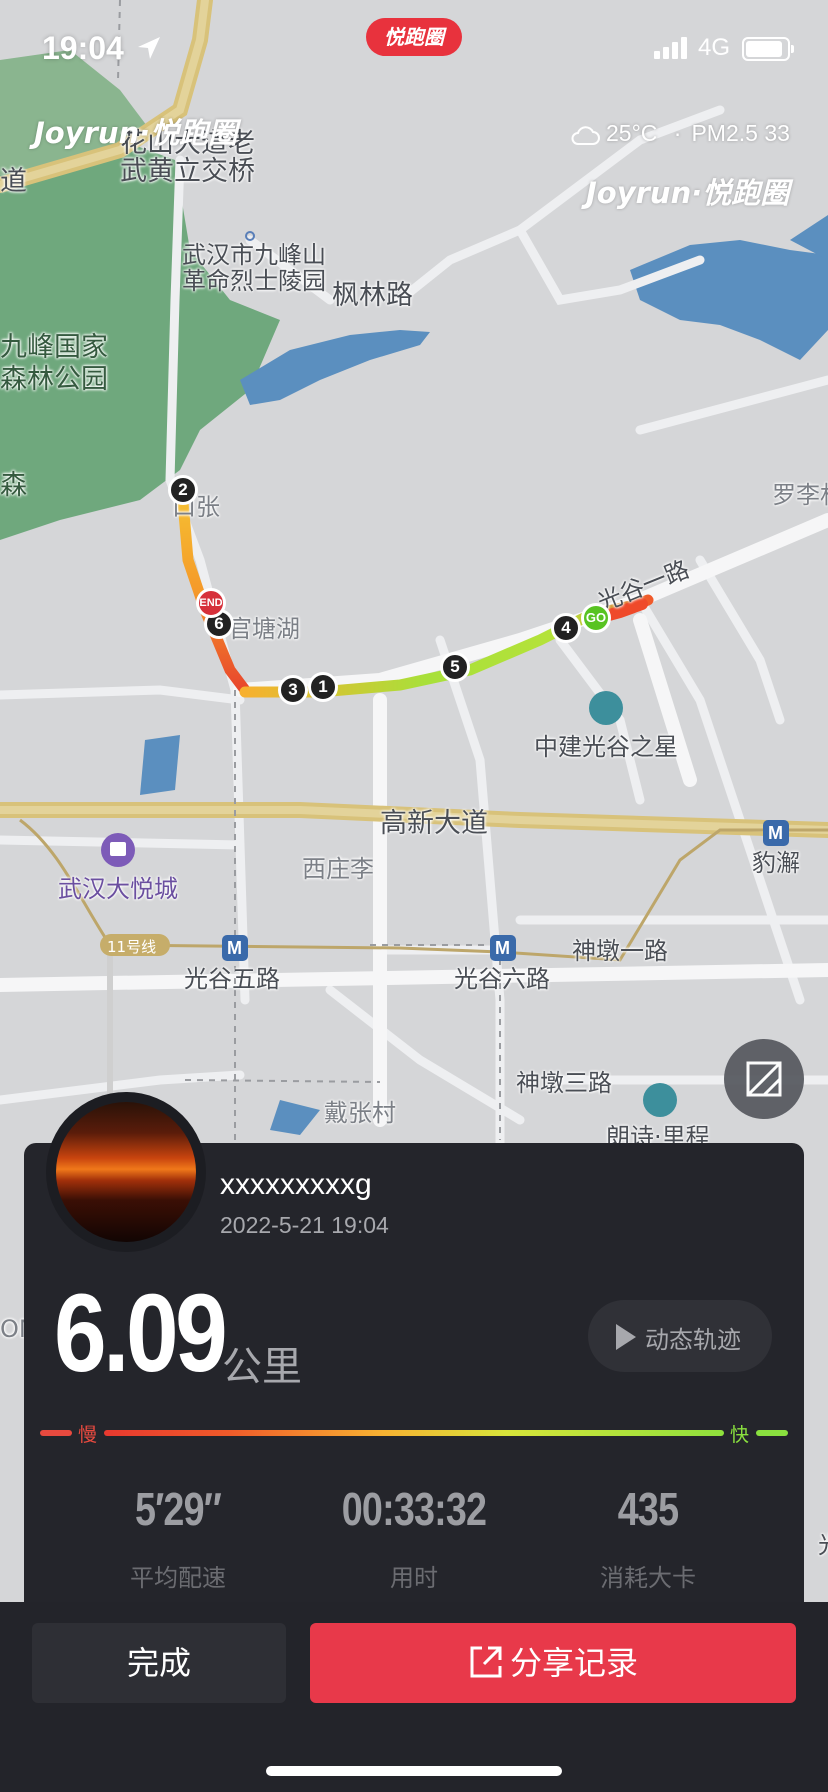 The width and height of the screenshot is (828, 1792). I want to click on stat-value: 5′29″, so click(178, 1509).